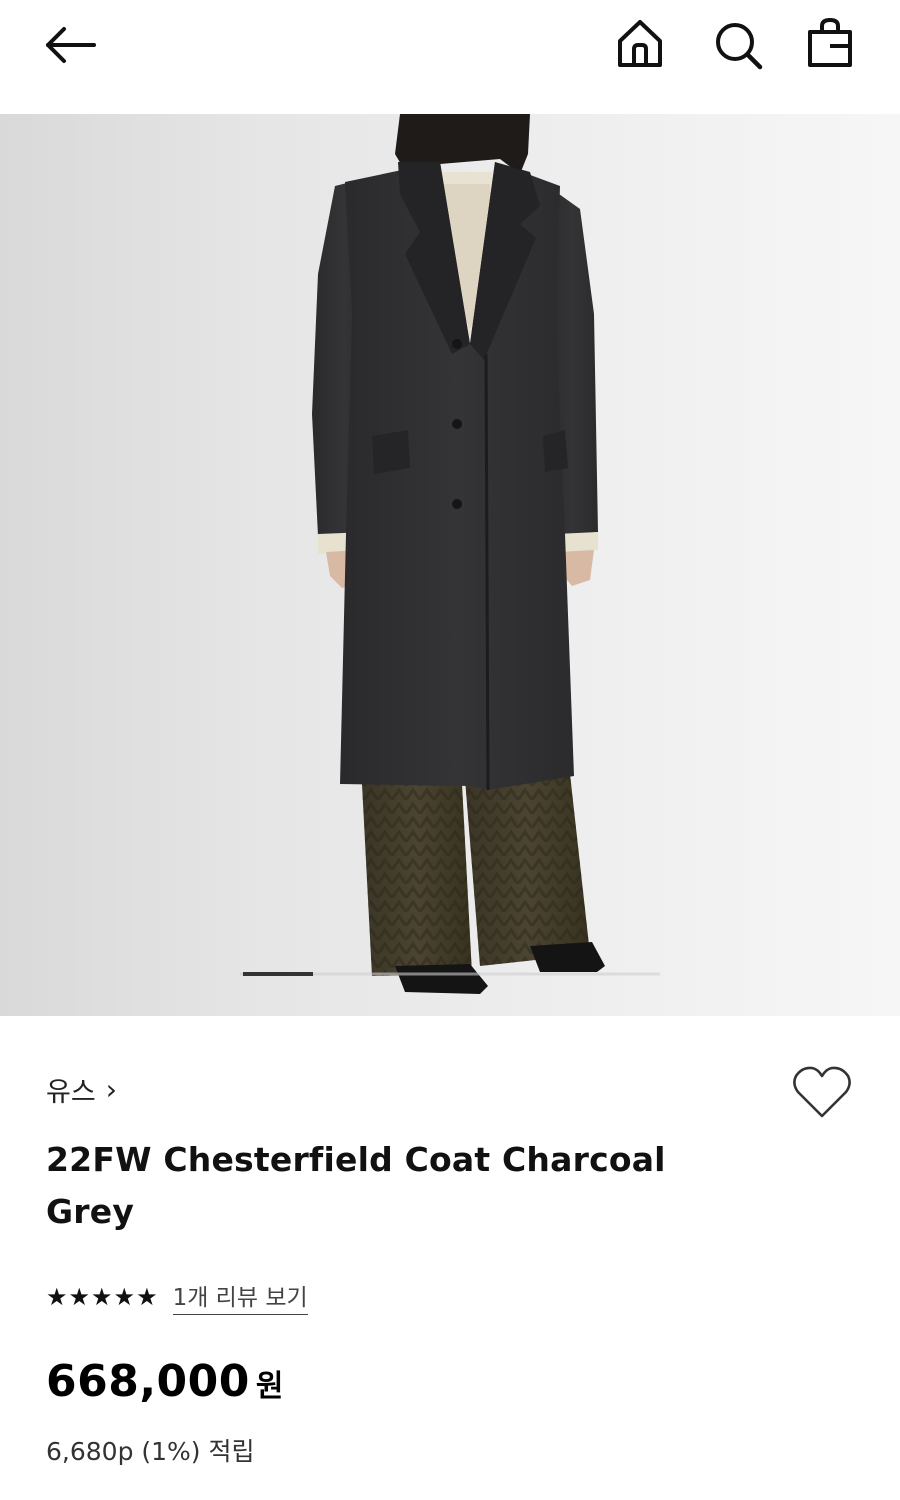  What do you see at coordinates (450, 57) in the screenshot?
I see `top-navigation-bar` at bounding box center [450, 57].